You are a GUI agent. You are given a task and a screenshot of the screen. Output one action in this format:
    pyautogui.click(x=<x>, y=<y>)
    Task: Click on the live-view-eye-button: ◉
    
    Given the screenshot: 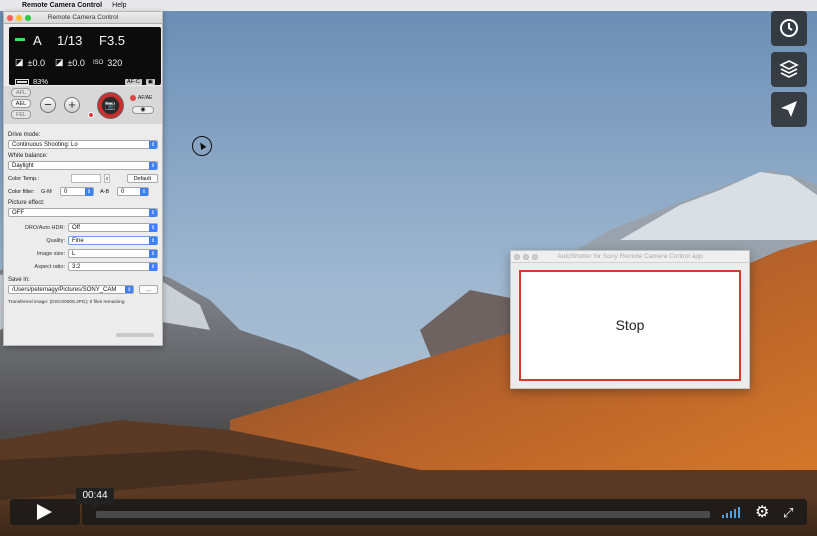 What is the action you would take?
    pyautogui.click(x=143, y=110)
    